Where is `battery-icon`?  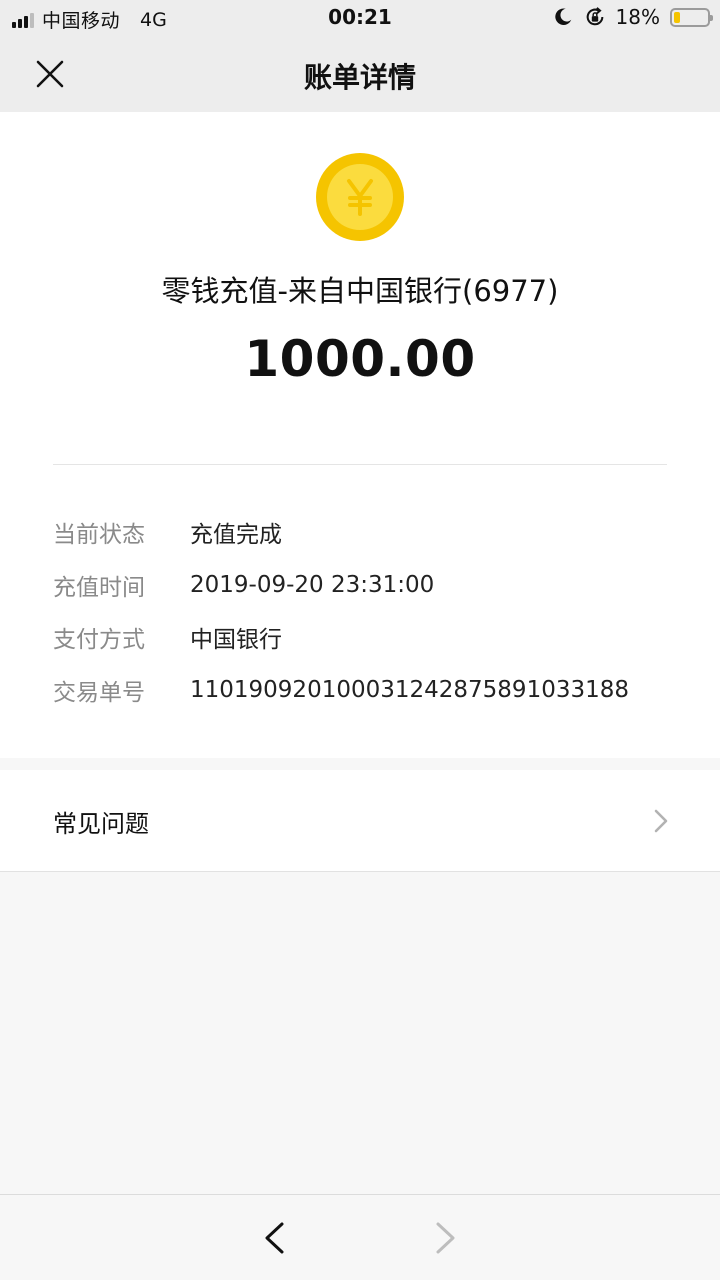 battery-icon is located at coordinates (691, 17).